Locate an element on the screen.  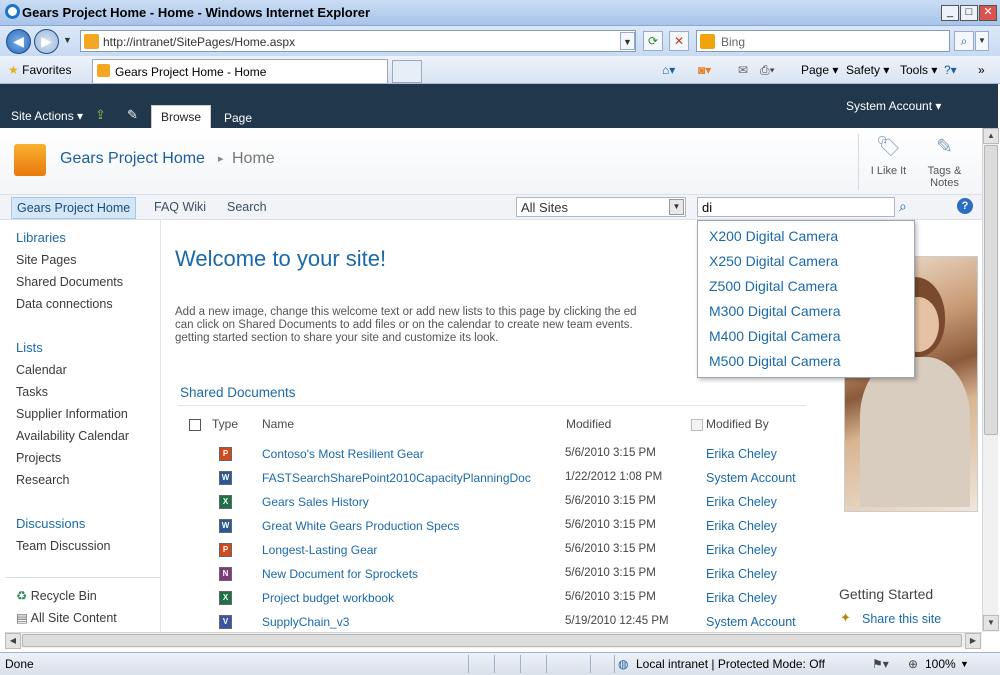
minimize-button: _ is located at coordinates (950, 13).